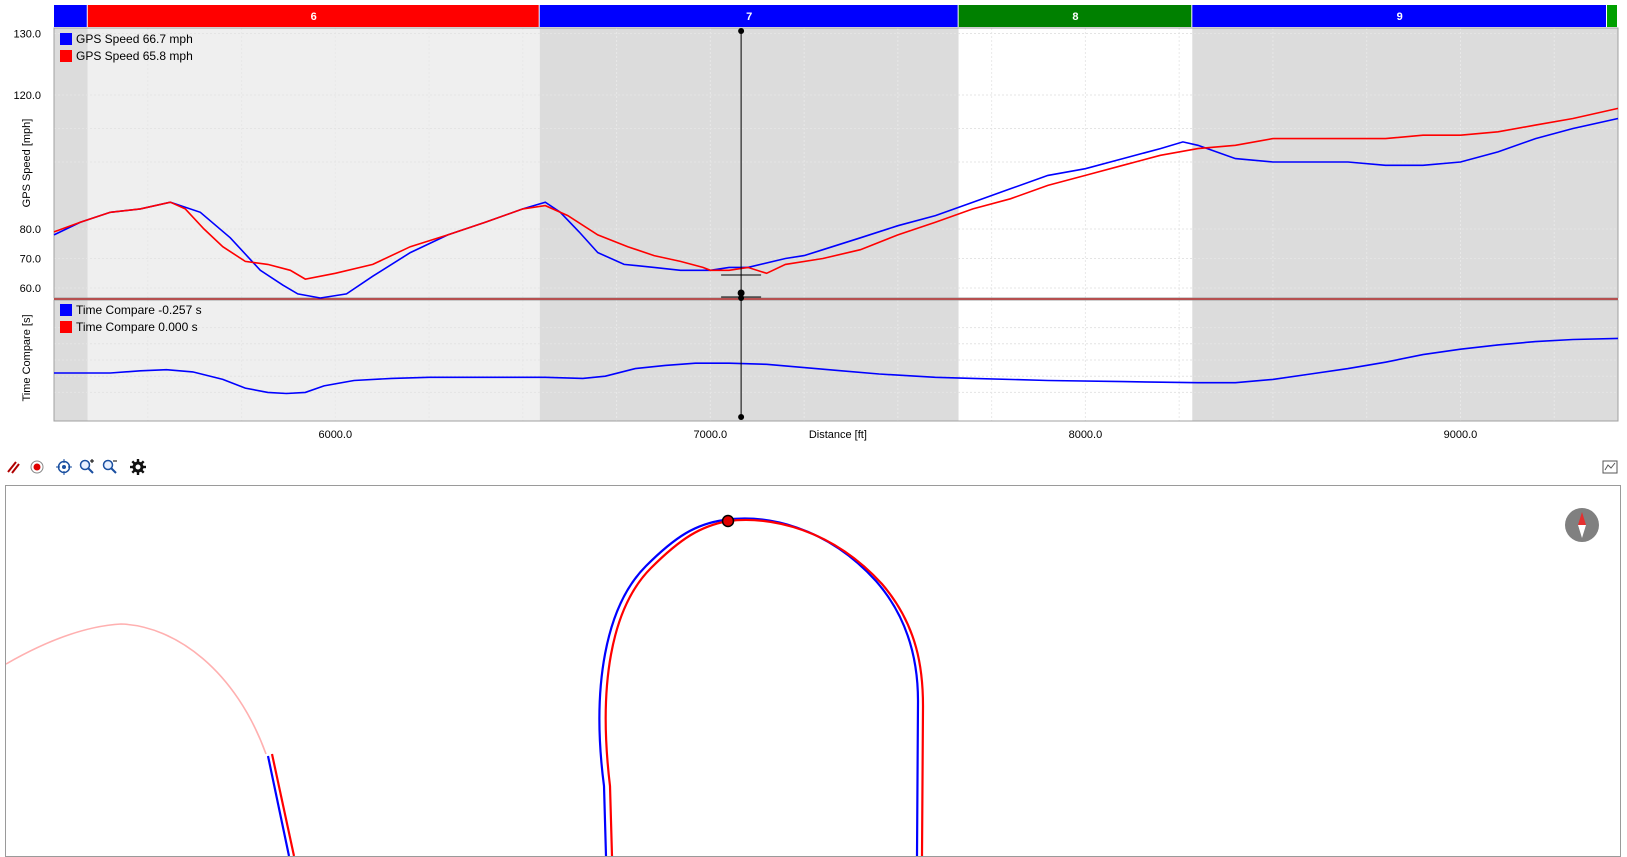  I want to click on time-legend-text: Time Compare 0.000 s, so click(137, 327).